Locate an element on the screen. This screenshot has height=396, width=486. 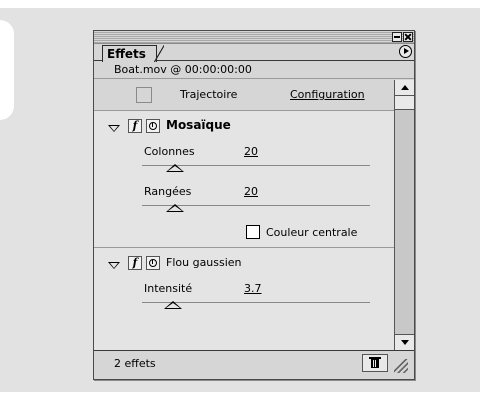
palette-titlebar is located at coordinates (254, 37).